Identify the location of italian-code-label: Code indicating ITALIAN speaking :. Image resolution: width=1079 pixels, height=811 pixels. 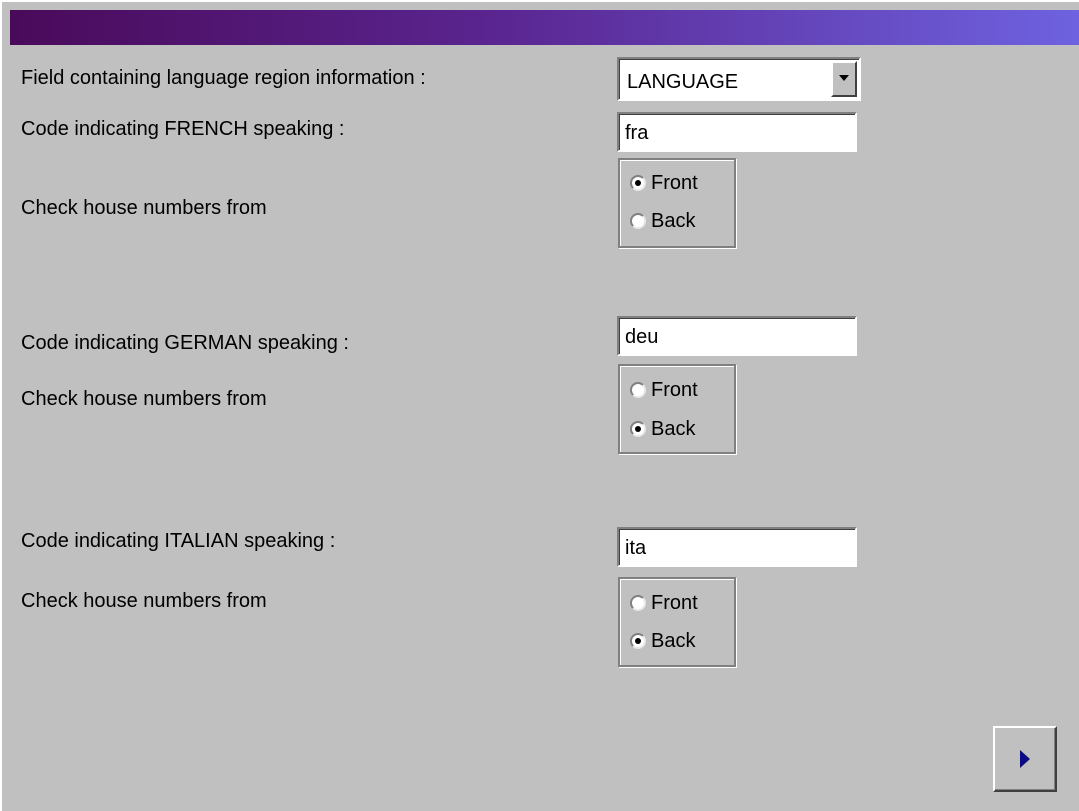
(178, 541).